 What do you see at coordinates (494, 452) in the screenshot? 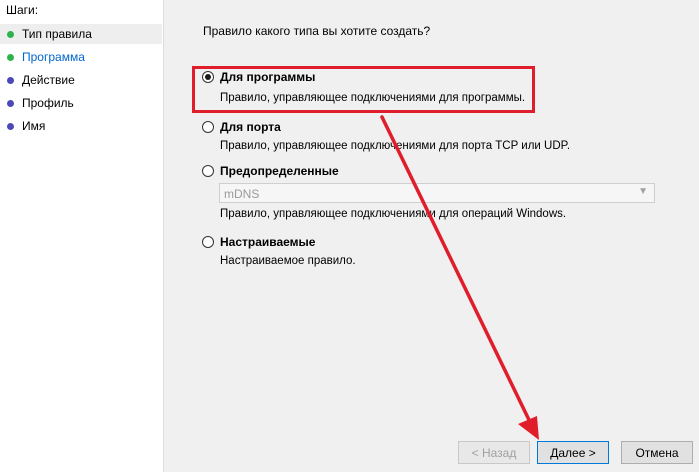
I see `back-button: < Назад` at bounding box center [494, 452].